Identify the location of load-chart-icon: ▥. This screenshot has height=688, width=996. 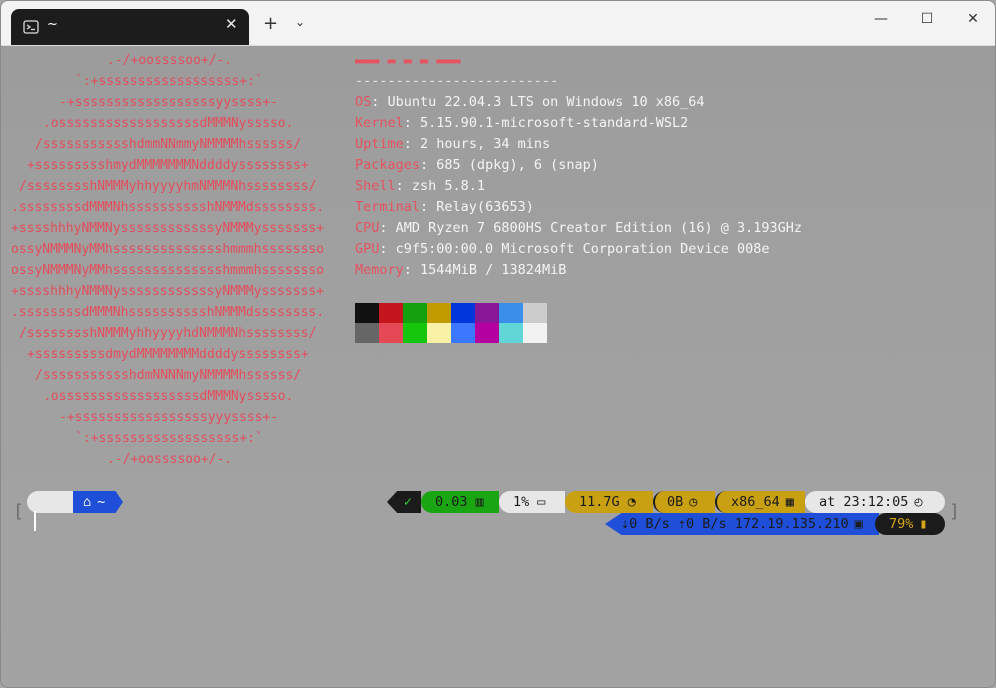
(479, 502).